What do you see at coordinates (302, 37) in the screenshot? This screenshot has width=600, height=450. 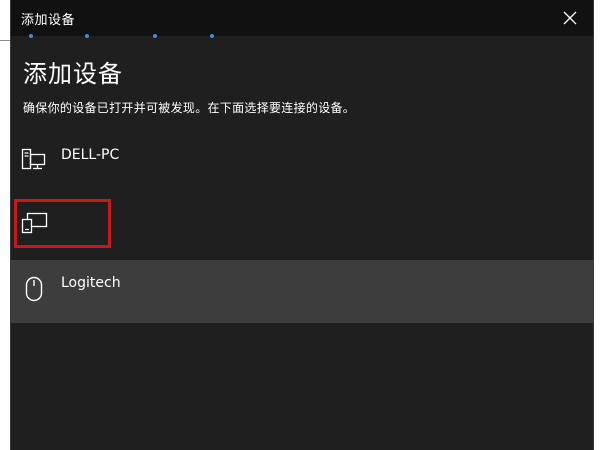 I see `searching-progress-indicator` at bounding box center [302, 37].